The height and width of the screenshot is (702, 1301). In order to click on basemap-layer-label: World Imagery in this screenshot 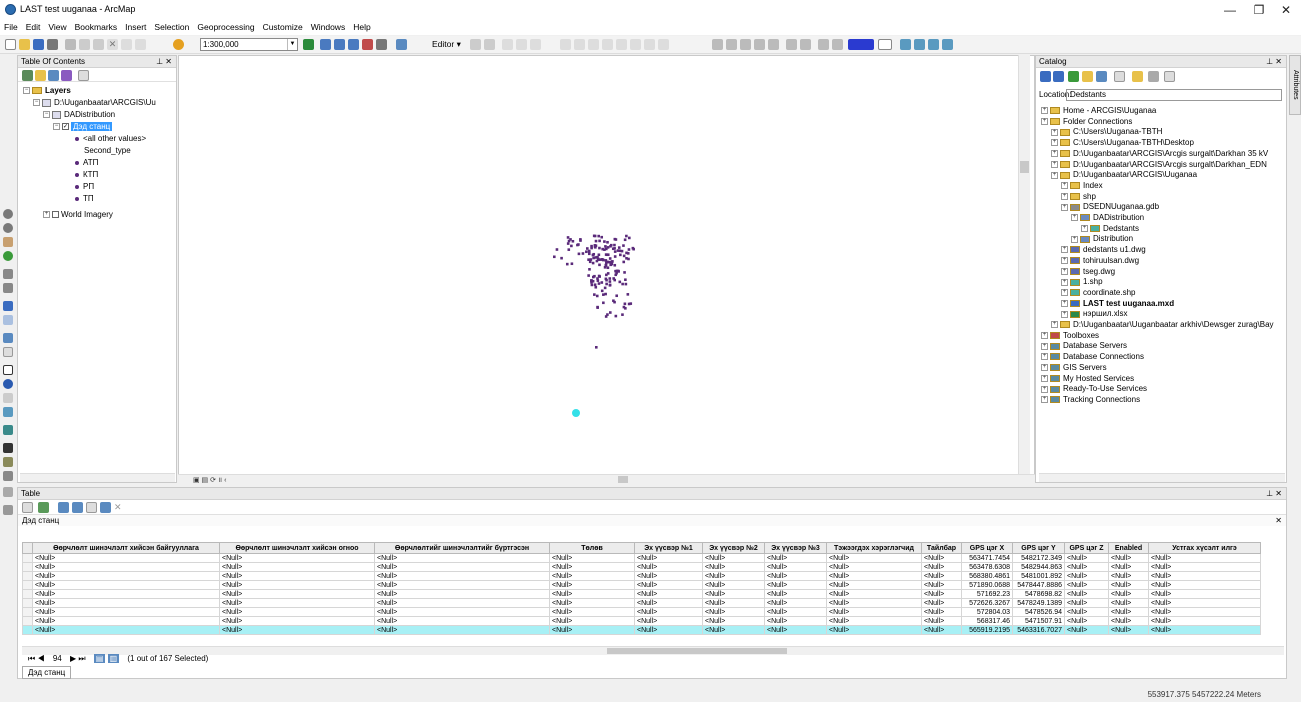, I will do `click(87, 214)`.